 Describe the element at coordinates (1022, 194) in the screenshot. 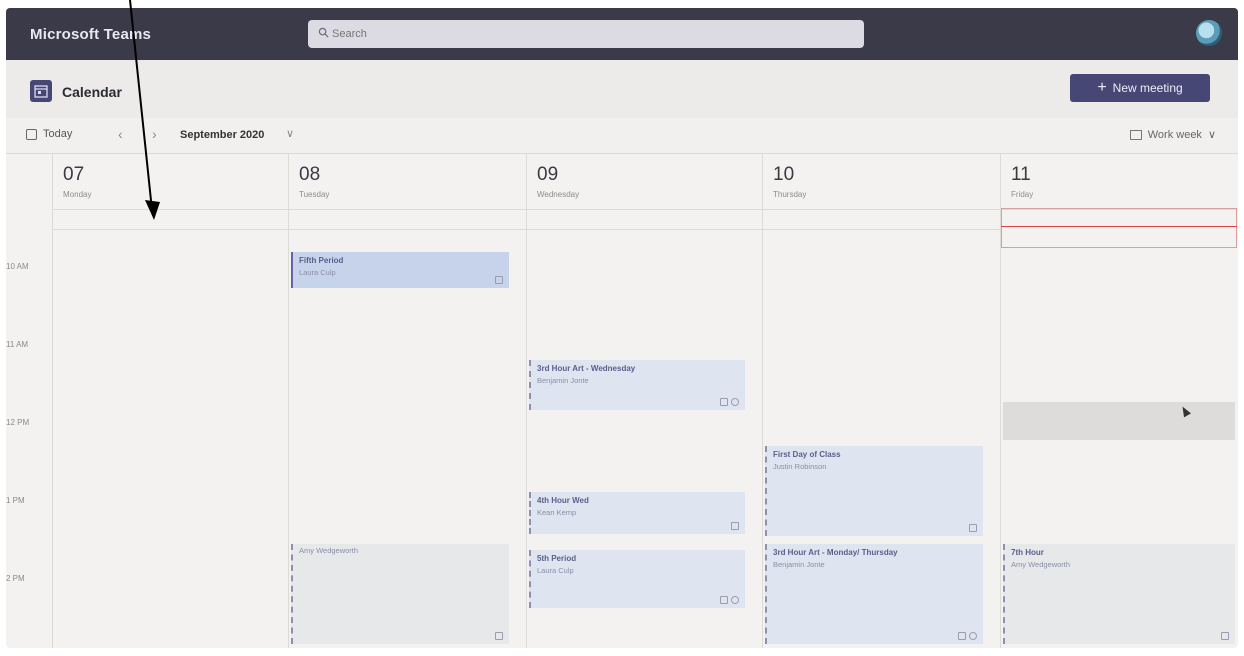

I see `day-name: Friday` at that location.